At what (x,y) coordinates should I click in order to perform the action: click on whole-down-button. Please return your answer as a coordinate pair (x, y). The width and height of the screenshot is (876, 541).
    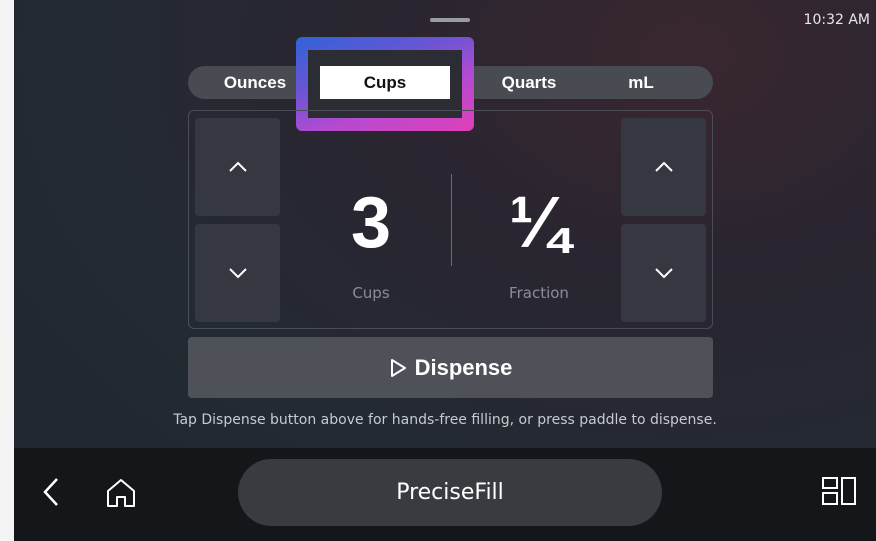
    Looking at the image, I should click on (237, 273).